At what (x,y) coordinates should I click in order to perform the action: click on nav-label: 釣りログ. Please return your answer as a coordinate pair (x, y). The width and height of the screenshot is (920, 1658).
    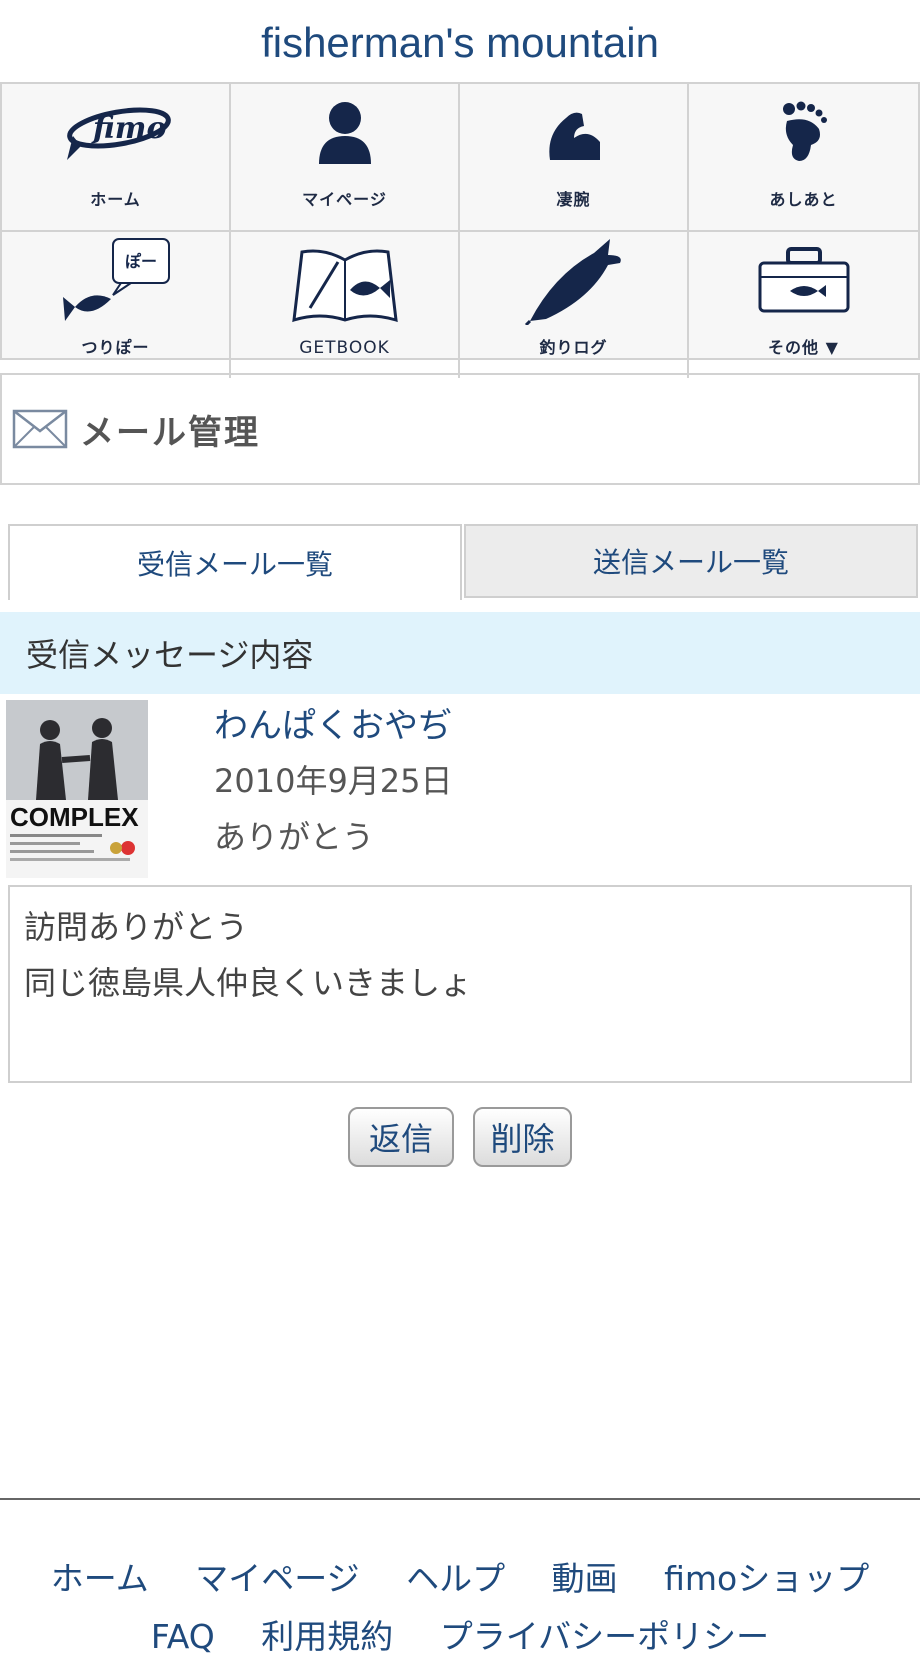
    Looking at the image, I should click on (573, 347).